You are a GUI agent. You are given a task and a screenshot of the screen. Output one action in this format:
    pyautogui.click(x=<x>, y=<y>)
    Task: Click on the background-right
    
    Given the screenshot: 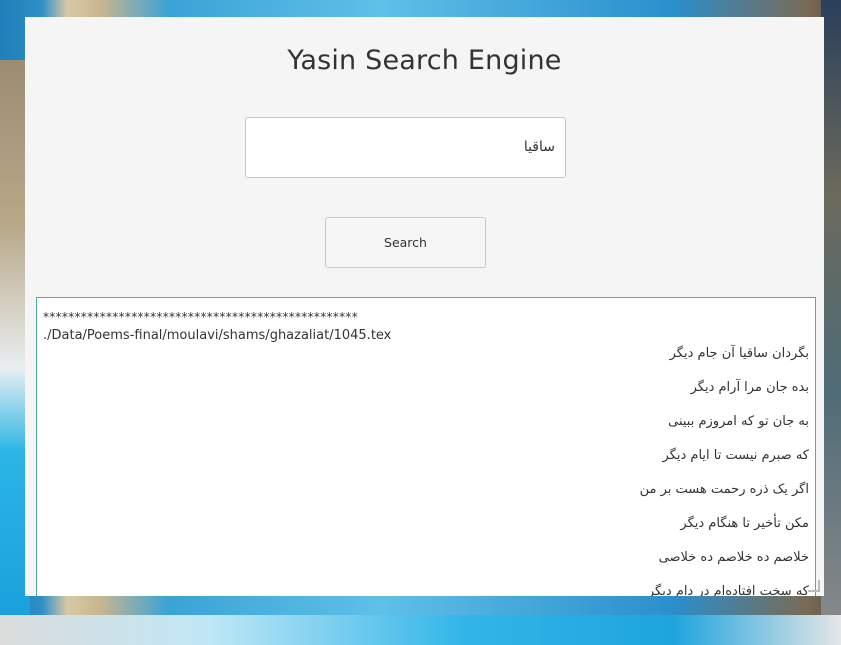 What is the action you would take?
    pyautogui.click(x=831, y=322)
    